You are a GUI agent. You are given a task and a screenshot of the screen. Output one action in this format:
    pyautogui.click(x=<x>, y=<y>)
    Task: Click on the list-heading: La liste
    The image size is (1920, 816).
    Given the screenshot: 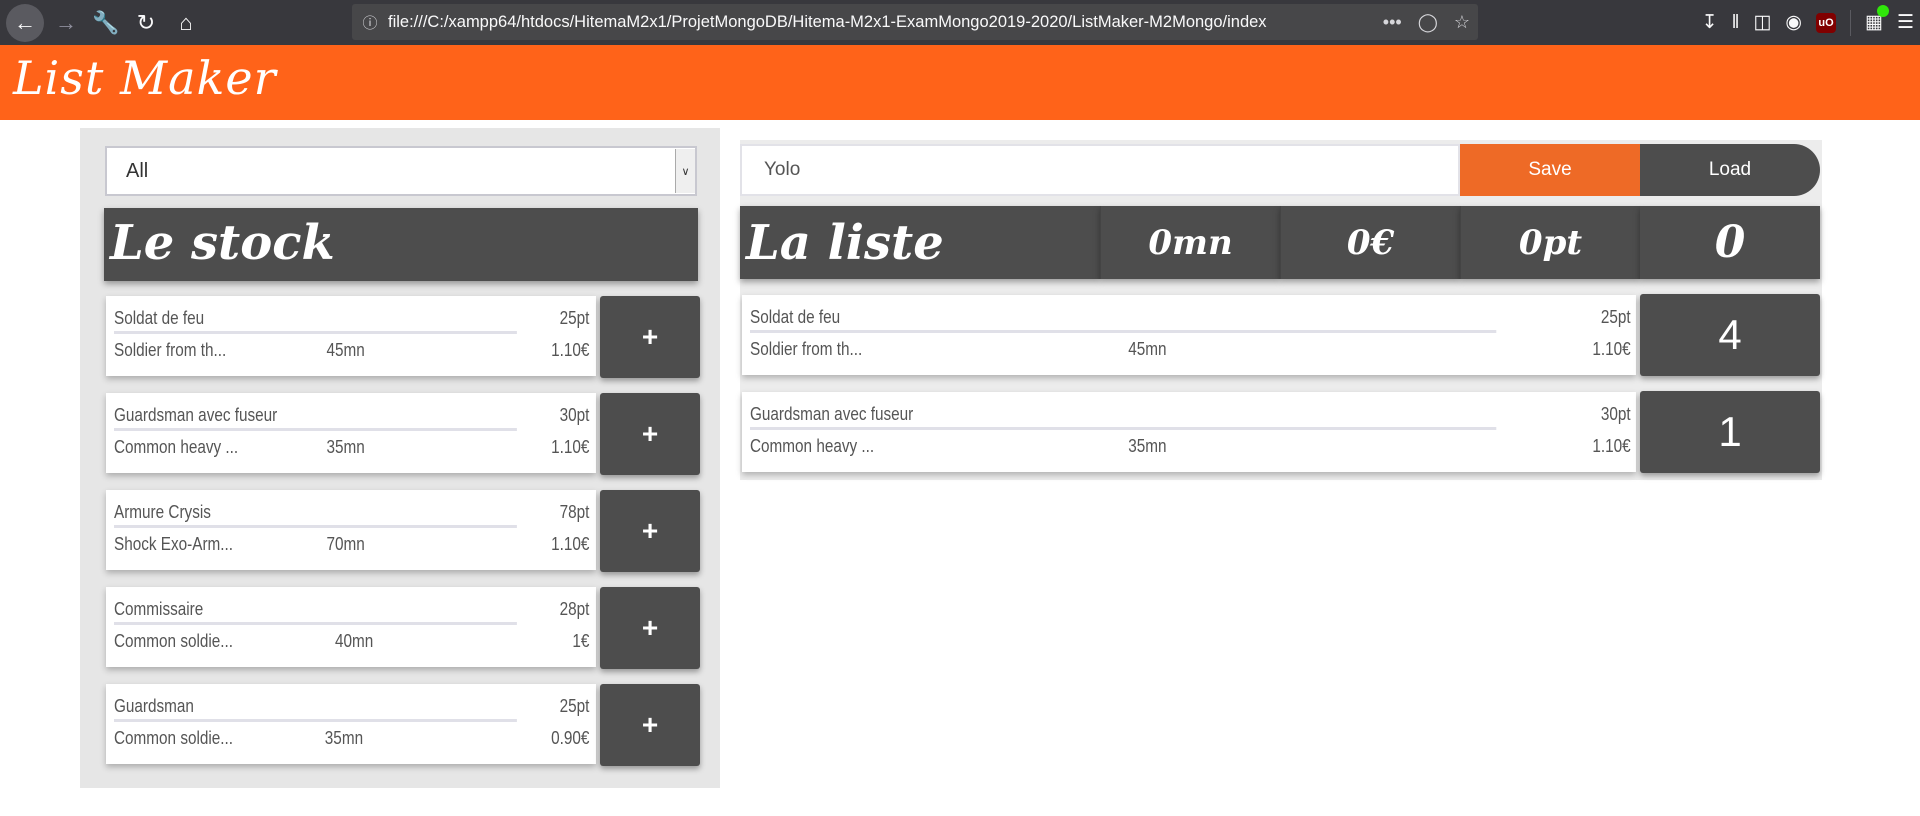 What is the action you would take?
    pyautogui.click(x=920, y=242)
    